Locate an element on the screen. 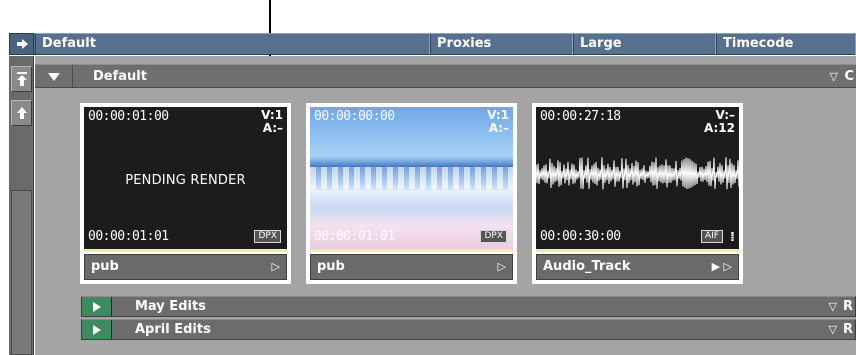 The image size is (856, 355). track-info: V:– A:12 is located at coordinates (719, 122).